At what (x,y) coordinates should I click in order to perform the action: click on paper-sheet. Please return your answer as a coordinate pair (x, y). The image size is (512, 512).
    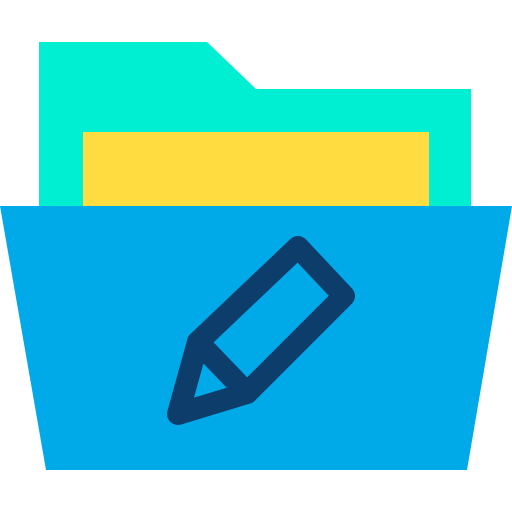
    Looking at the image, I should click on (256, 172).